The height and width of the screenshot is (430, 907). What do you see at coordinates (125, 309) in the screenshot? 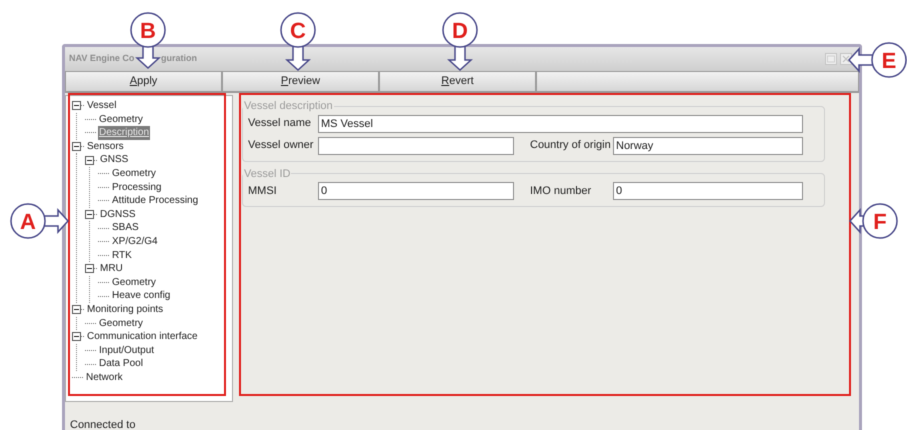
I see `tree-item: Monitoring points` at bounding box center [125, 309].